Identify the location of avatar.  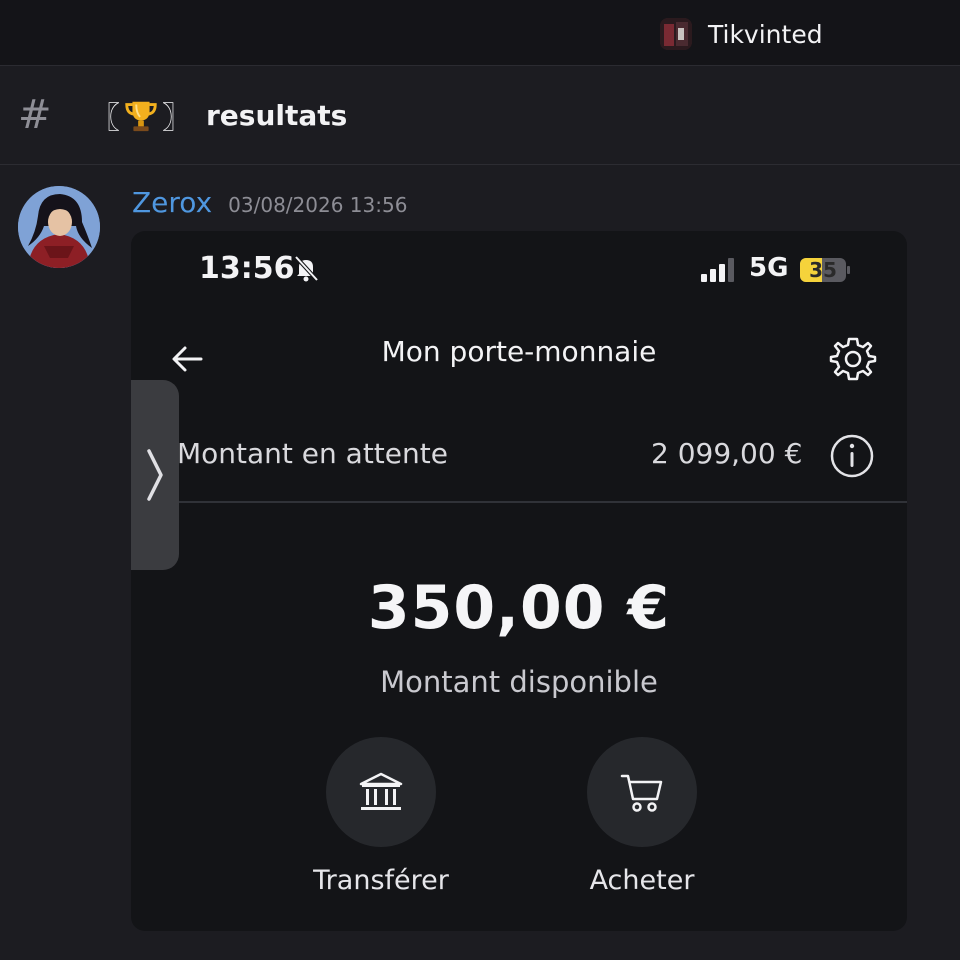
(59, 227).